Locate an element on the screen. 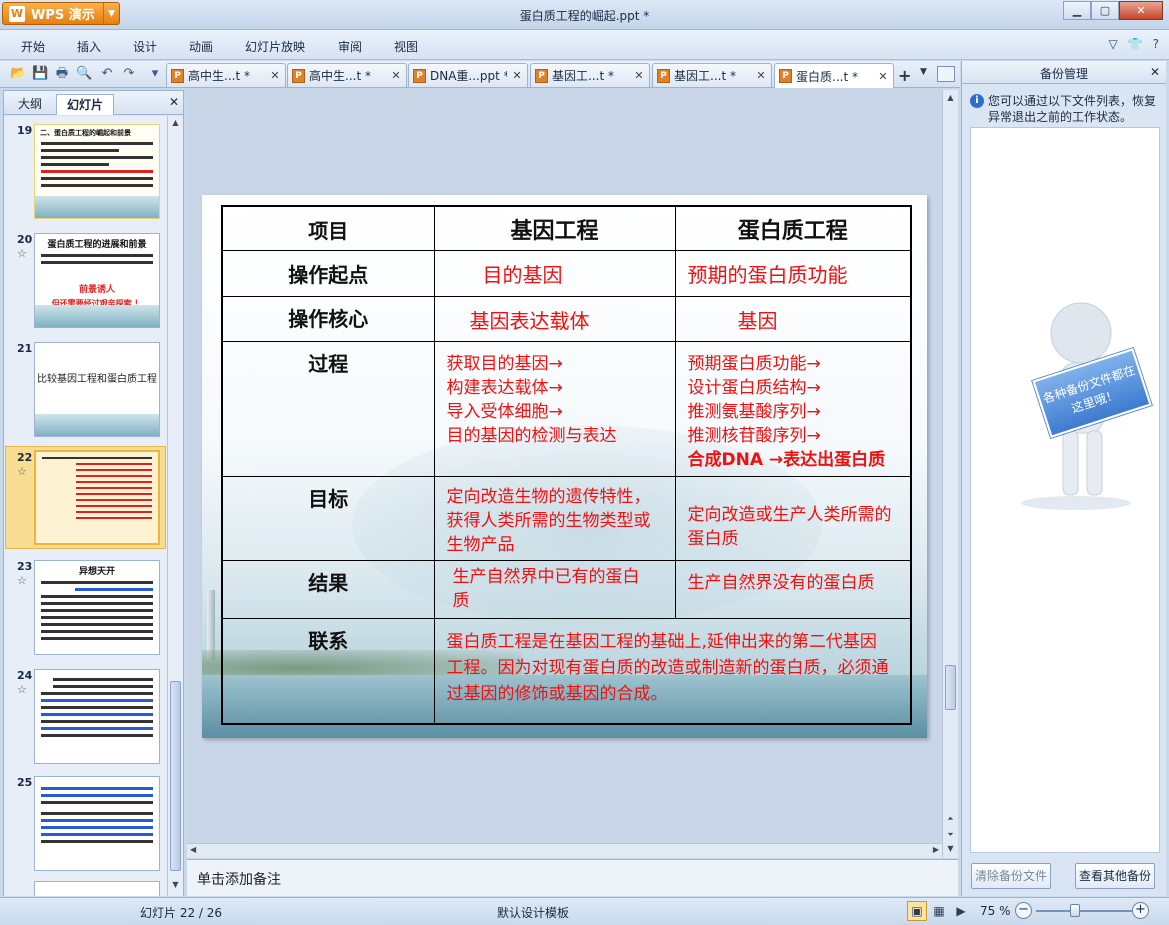  menu-insert: 插入 is located at coordinates (89, 46).